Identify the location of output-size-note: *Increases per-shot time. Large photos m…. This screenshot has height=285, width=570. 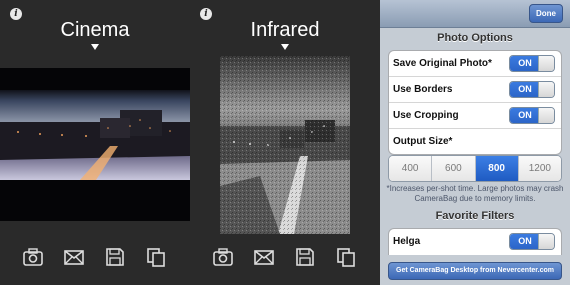
(475, 193).